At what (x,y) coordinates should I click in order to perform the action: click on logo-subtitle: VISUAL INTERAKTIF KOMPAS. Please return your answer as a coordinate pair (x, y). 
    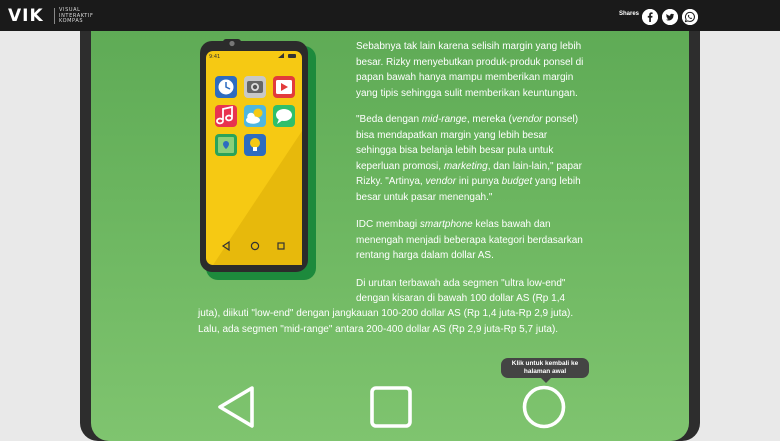
    Looking at the image, I should click on (76, 16).